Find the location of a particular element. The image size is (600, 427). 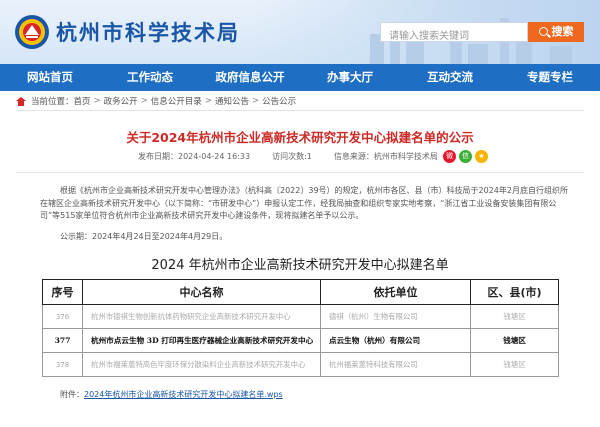

header-center-name: 中心名称 is located at coordinates (201, 292).